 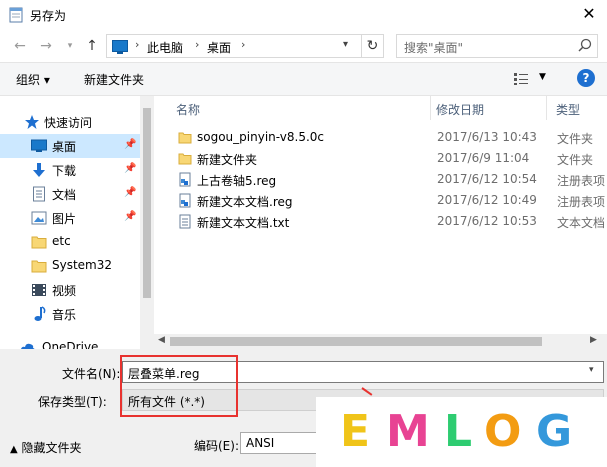 I want to click on refresh-icon: ↻, so click(x=373, y=46).